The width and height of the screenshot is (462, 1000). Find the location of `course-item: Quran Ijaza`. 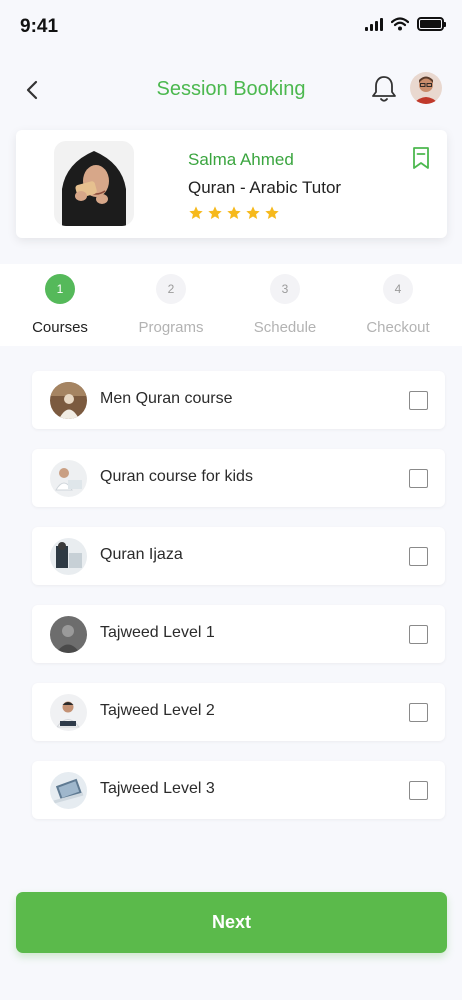

course-item: Quran Ijaza is located at coordinates (238, 556).